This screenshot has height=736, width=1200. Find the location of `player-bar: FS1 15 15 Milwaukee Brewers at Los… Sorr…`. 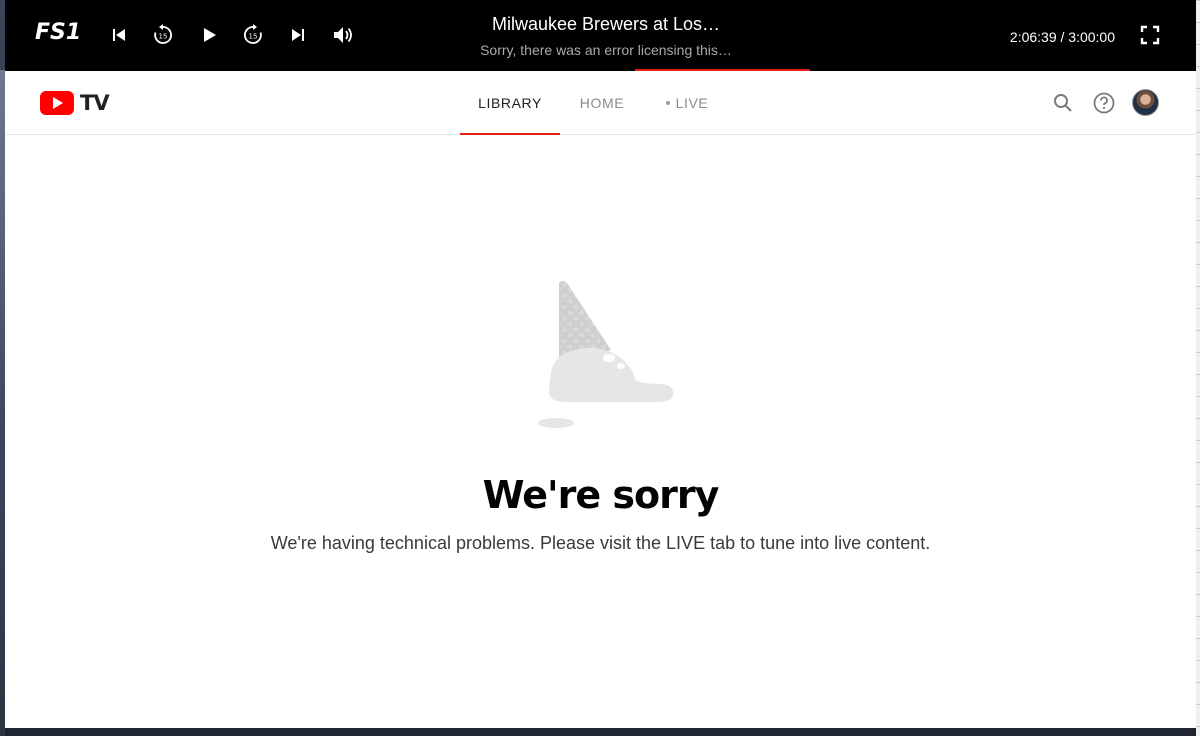

player-bar: FS1 15 15 Milwaukee Brewers at Los… Sorr… is located at coordinates (600, 35).